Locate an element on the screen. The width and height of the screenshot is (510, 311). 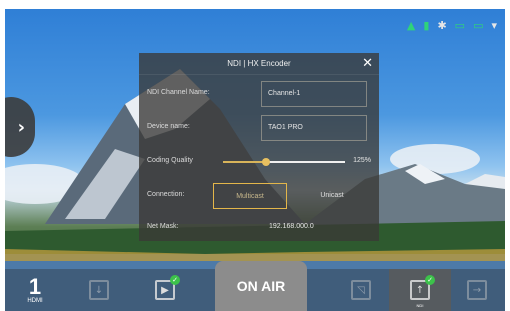
hdmi-label: HDMI is located at coordinates (35, 301).